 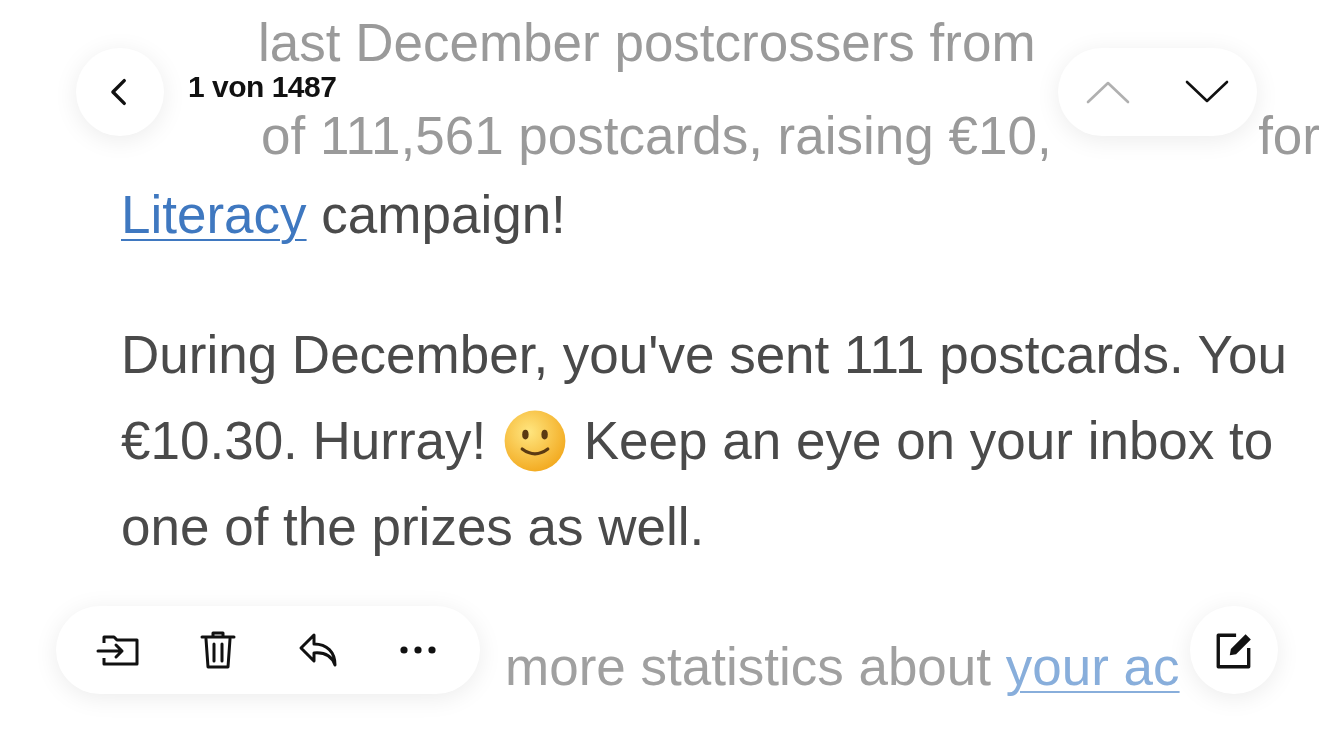 I want to click on body-text: of 111,561 postcards, raising €10,, so click(x=656, y=136).